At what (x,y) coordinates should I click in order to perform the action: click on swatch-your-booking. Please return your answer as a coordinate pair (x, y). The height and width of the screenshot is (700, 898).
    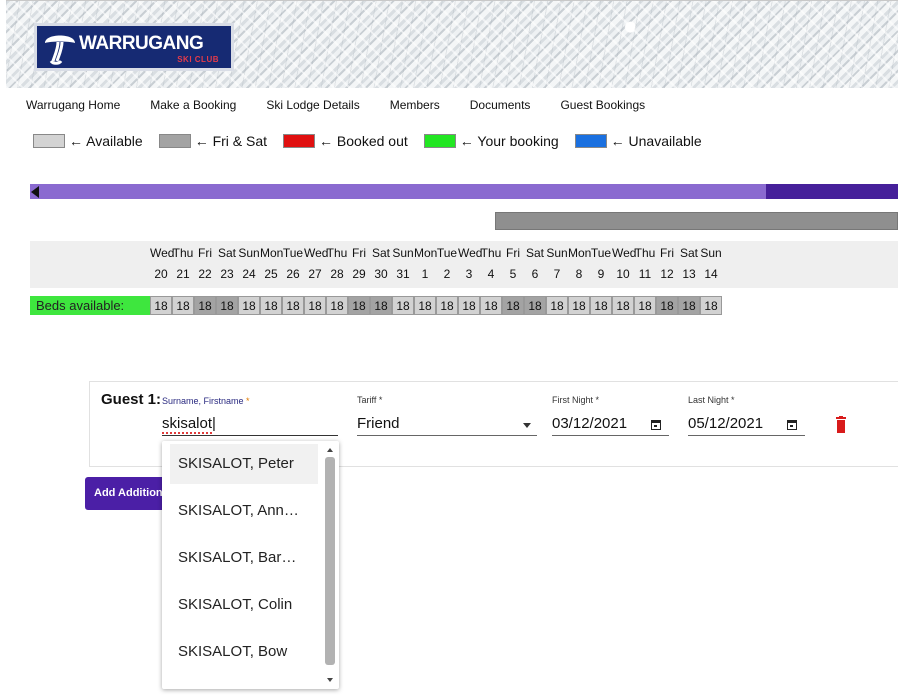
    Looking at the image, I should click on (439, 141).